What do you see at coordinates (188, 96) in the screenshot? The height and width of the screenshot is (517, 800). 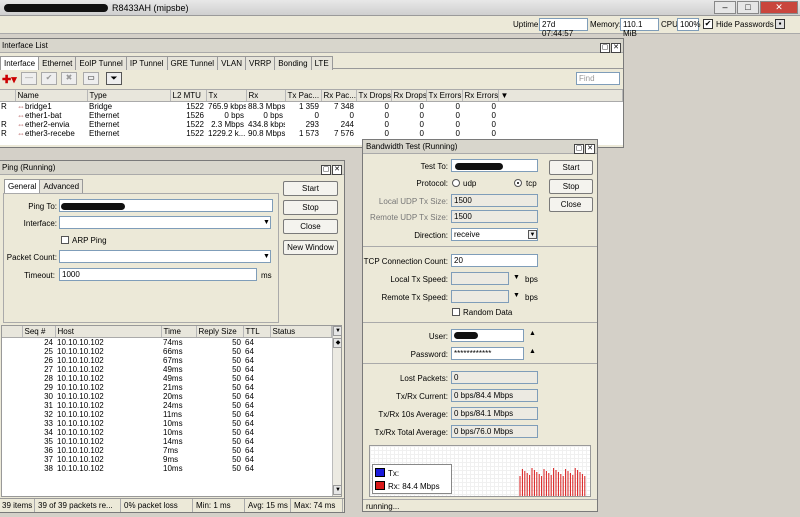 I see `column-header: L2 MTU` at bounding box center [188, 96].